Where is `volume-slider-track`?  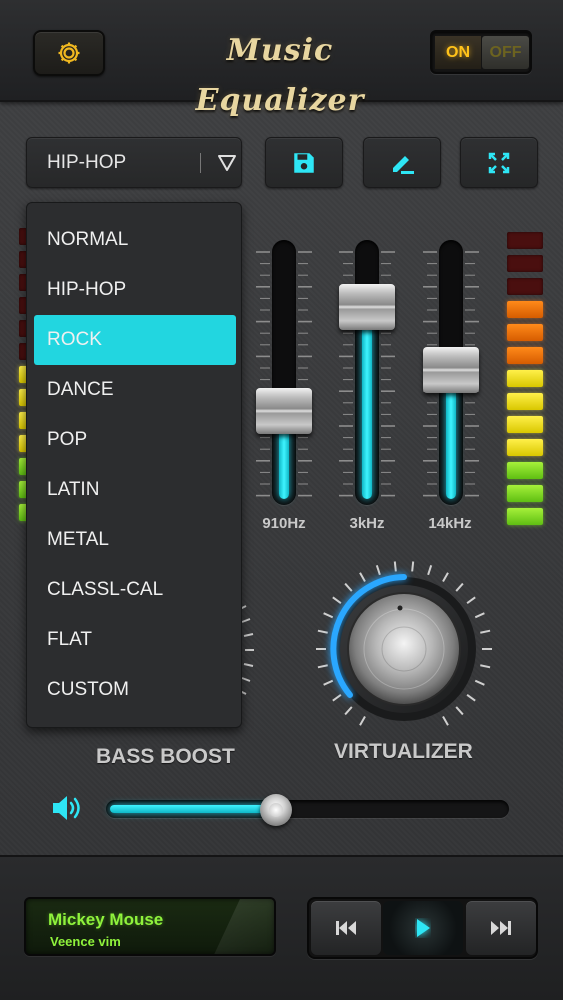 volume-slider-track is located at coordinates (307, 809).